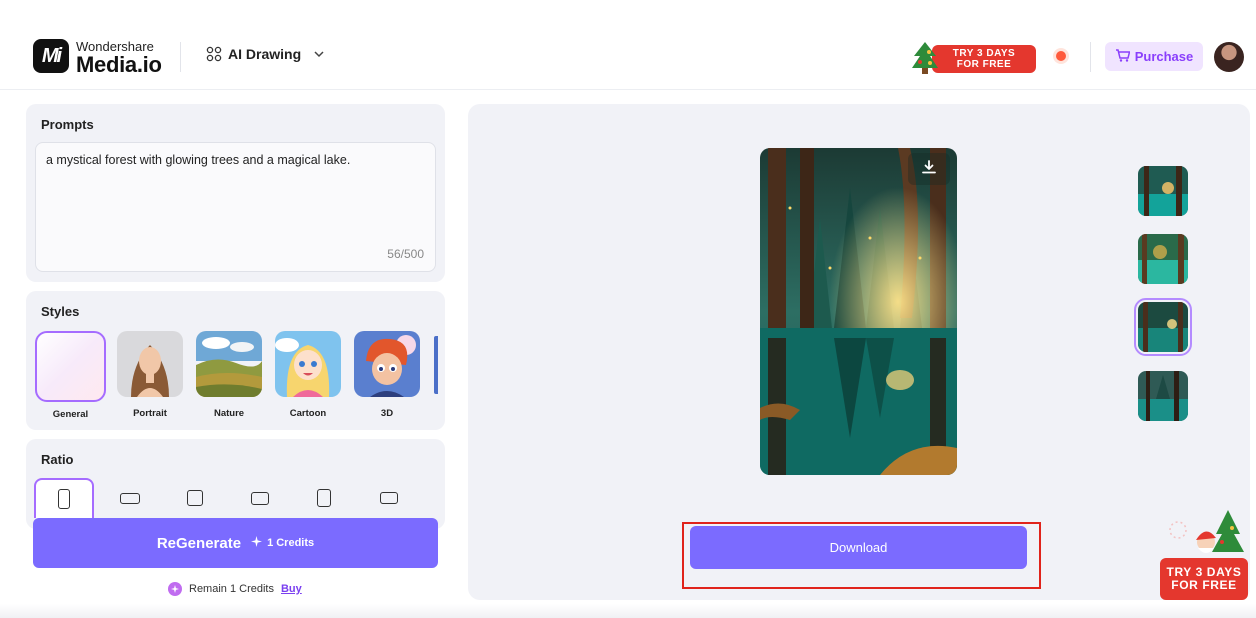 The height and width of the screenshot is (618, 1256). Describe the element at coordinates (308, 413) in the screenshot. I see `style-label: Cartoon` at that location.